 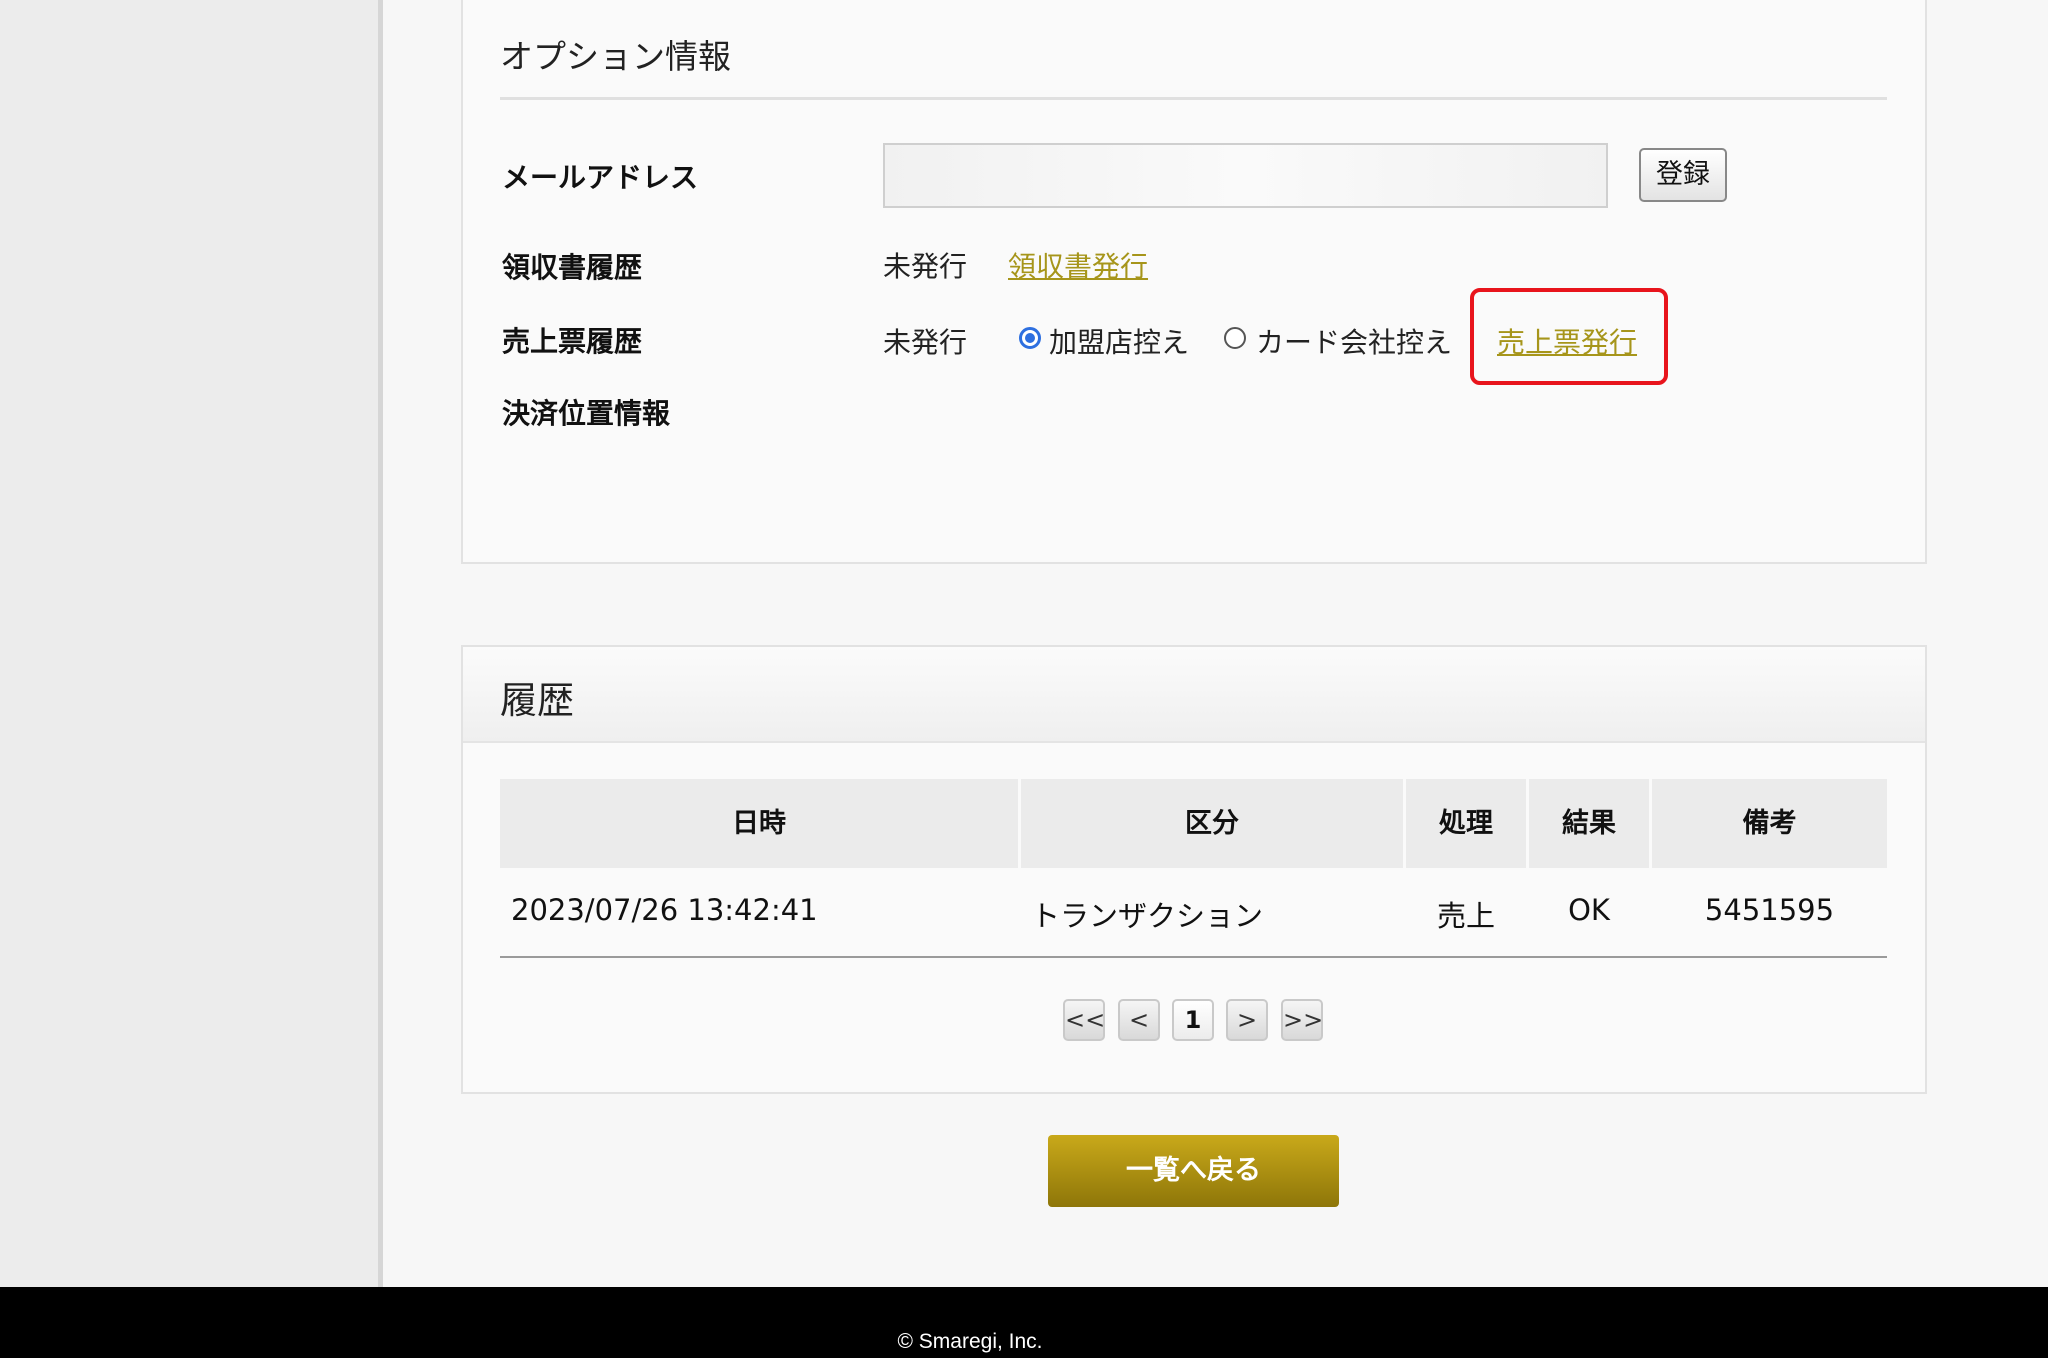 I want to click on column-header-result: 結果, so click(x=1589, y=823).